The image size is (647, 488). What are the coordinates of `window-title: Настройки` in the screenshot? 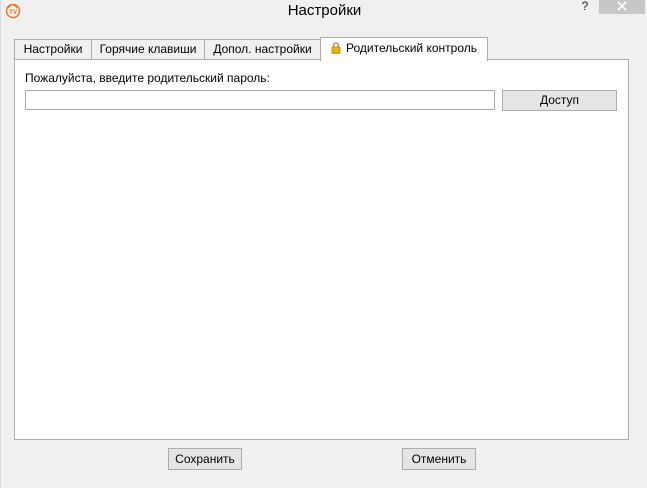 It's located at (324, 10).